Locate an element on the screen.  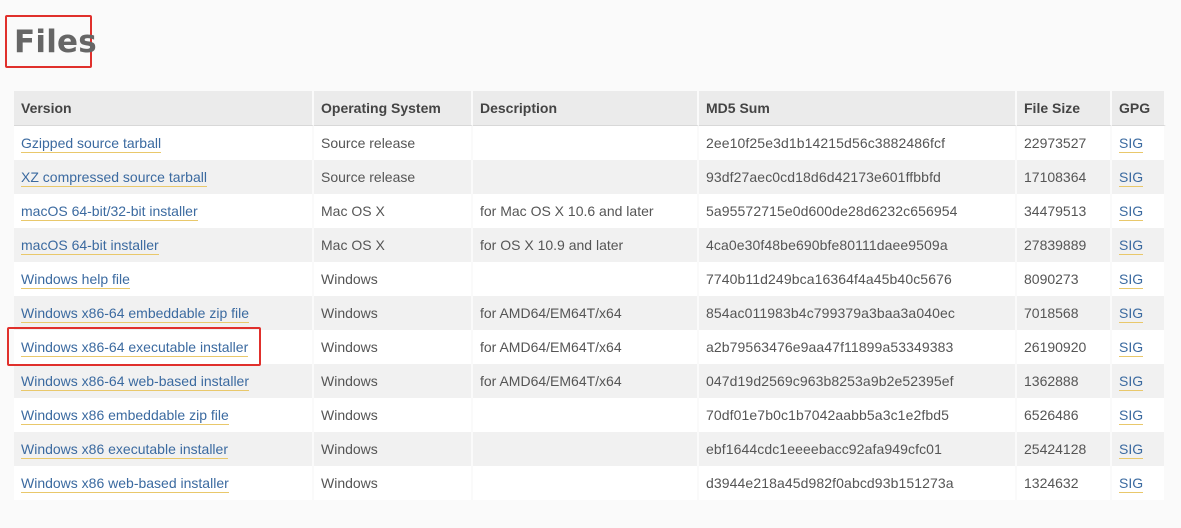
md5-cell: 93df27aec0cd18d6d42173e601ffbbfd is located at coordinates (858, 177).